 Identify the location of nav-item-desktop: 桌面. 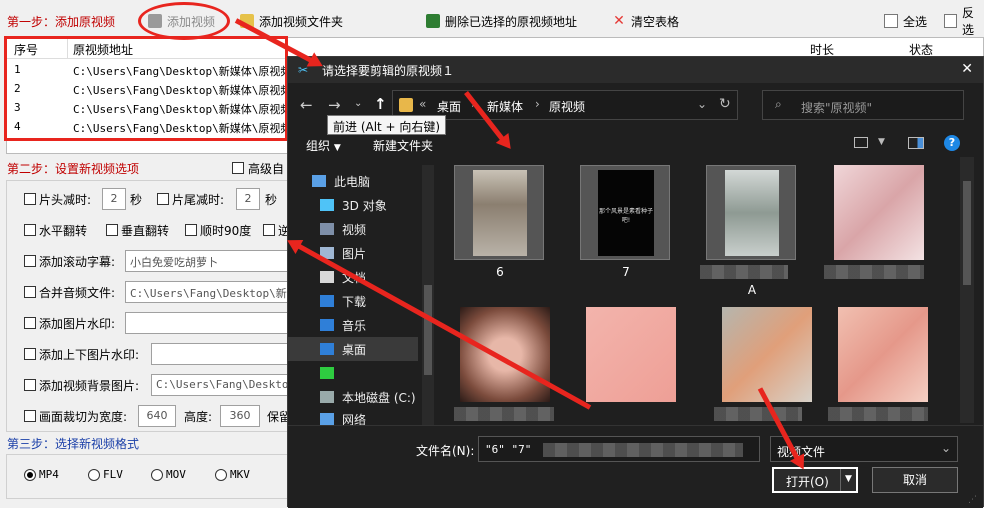
(353, 349).